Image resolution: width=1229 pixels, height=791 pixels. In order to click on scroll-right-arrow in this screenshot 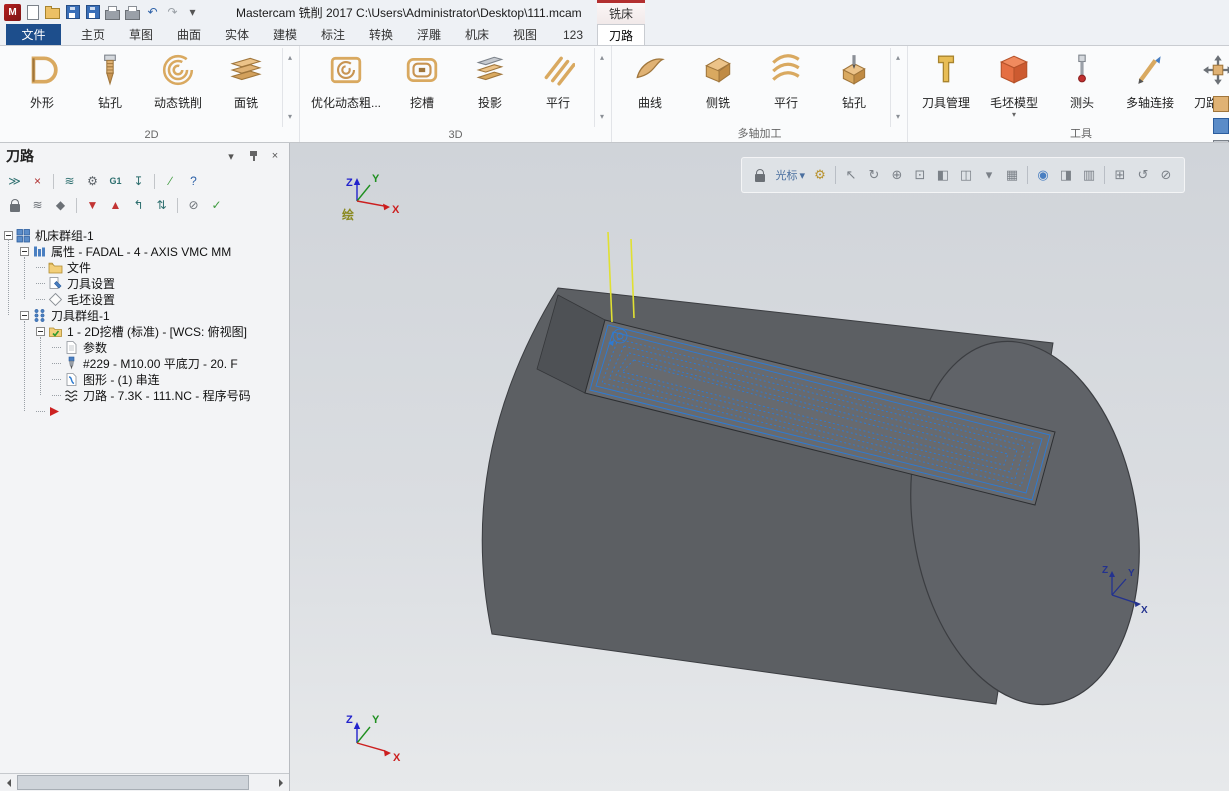, I will do `click(280, 782)`.